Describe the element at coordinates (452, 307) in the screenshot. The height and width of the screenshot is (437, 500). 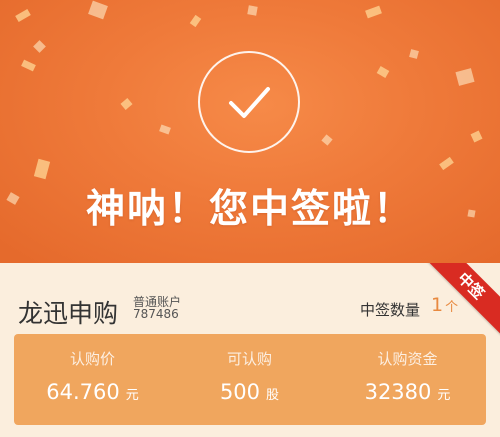
I see `won-quantity-unit: 个` at that location.